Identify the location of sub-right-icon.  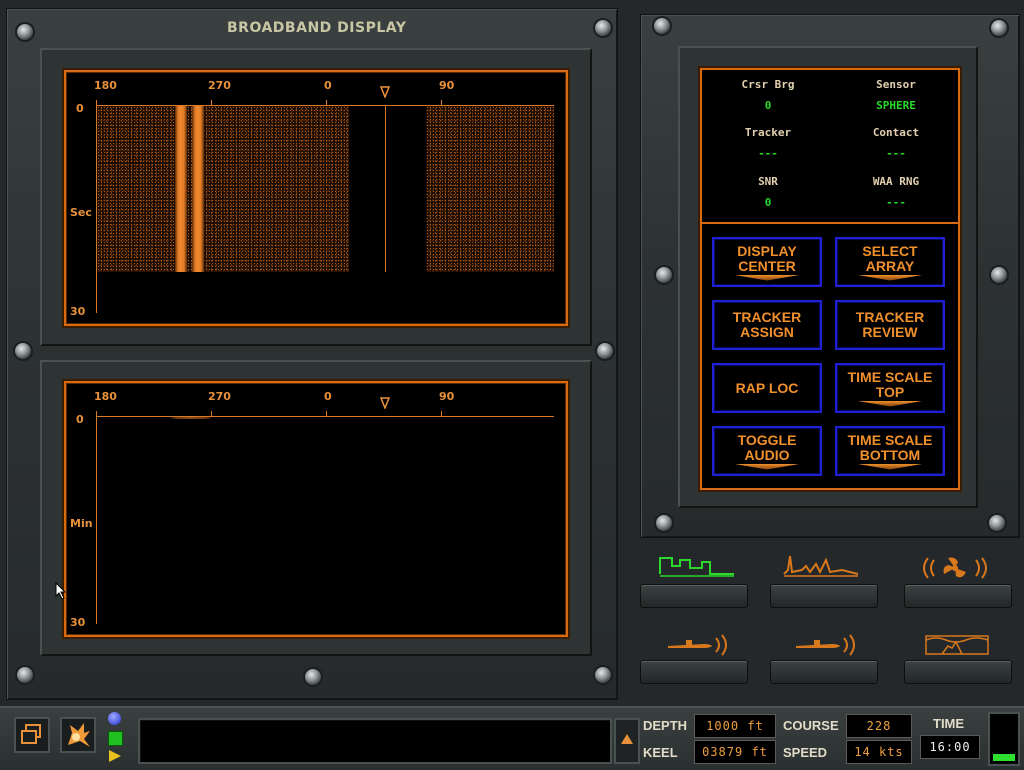
(825, 645).